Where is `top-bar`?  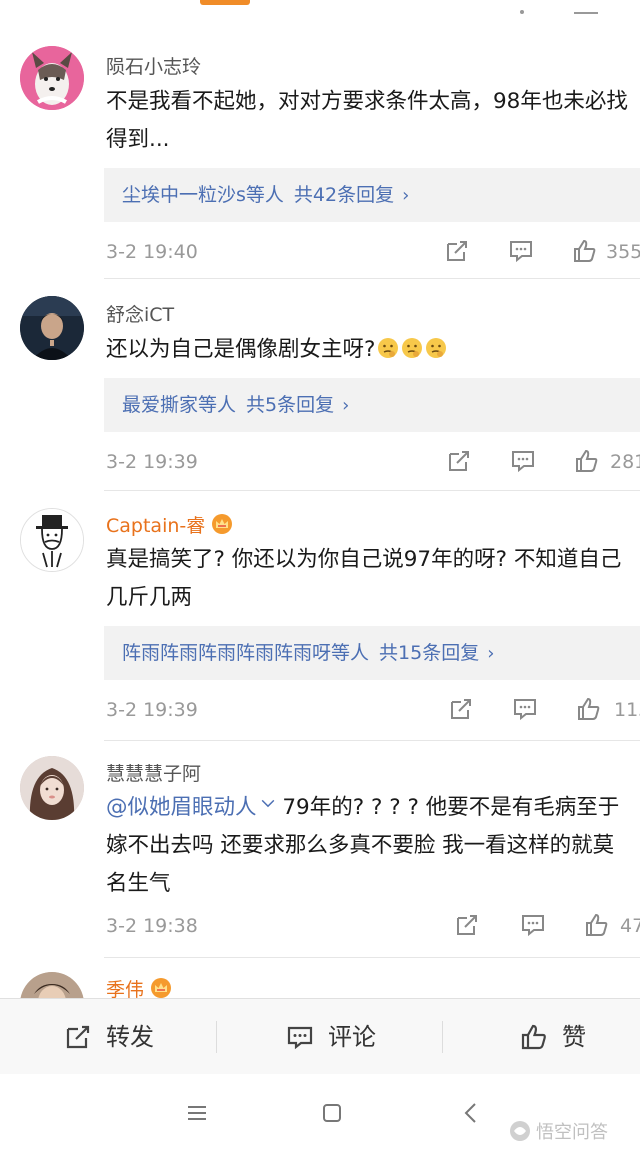
top-bar is located at coordinates (320, 15).